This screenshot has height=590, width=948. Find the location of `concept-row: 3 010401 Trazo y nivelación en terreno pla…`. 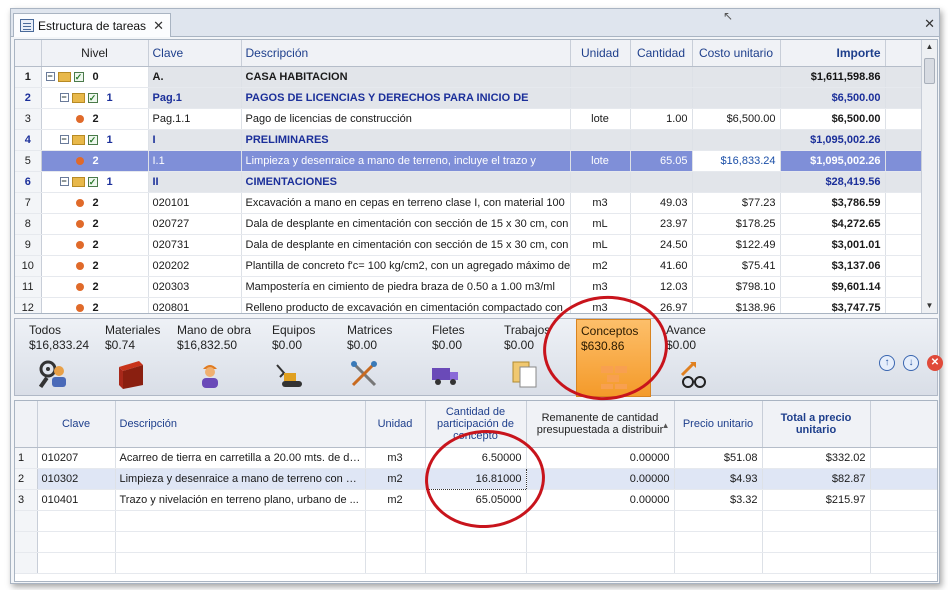

concept-row: 3 010401 Trazo y nivelación en terreno pla… is located at coordinates (476, 500).